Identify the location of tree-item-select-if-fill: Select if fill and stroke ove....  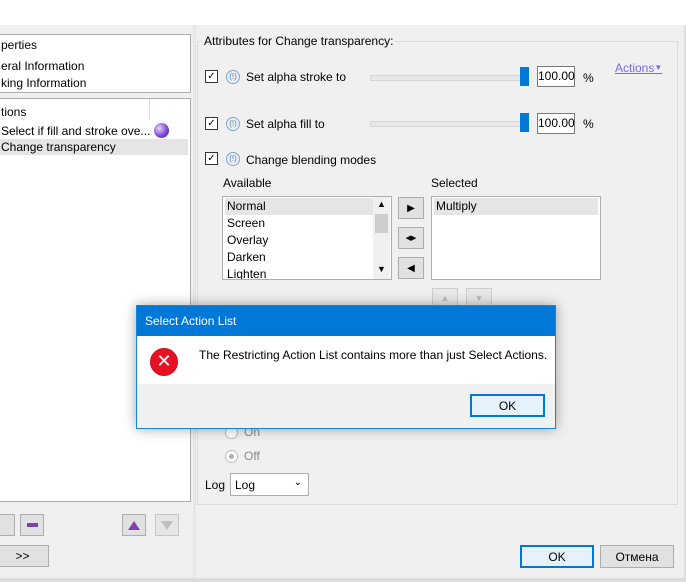
(93, 130).